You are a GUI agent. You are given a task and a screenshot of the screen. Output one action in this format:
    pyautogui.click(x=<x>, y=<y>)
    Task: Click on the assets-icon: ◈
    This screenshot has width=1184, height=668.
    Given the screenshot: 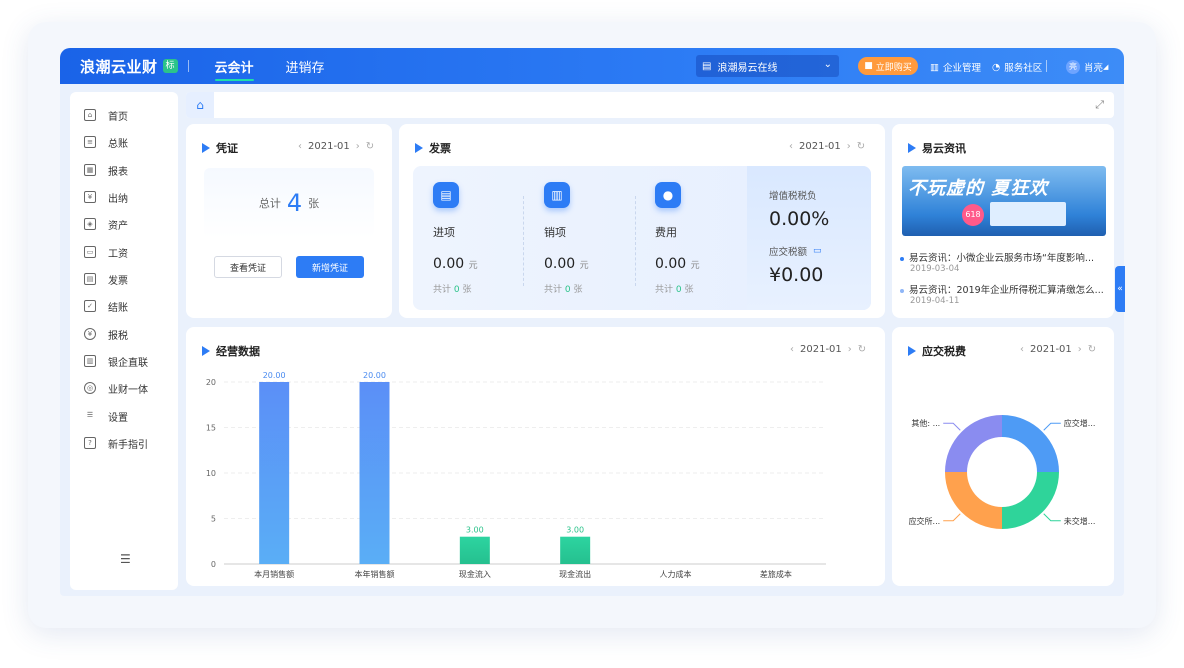 What is the action you would take?
    pyautogui.click(x=90, y=224)
    